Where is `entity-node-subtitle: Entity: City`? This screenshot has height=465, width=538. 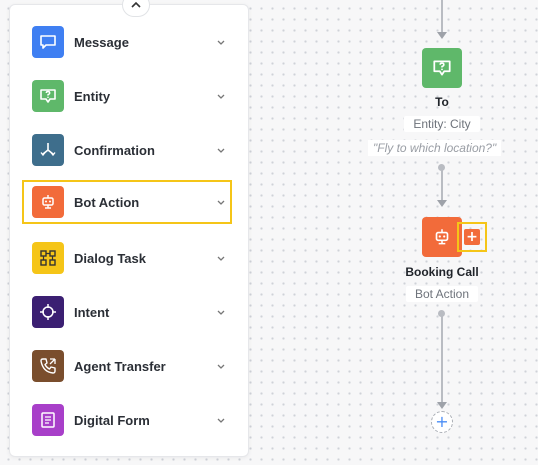
entity-node-subtitle: Entity: City is located at coordinates (442, 124).